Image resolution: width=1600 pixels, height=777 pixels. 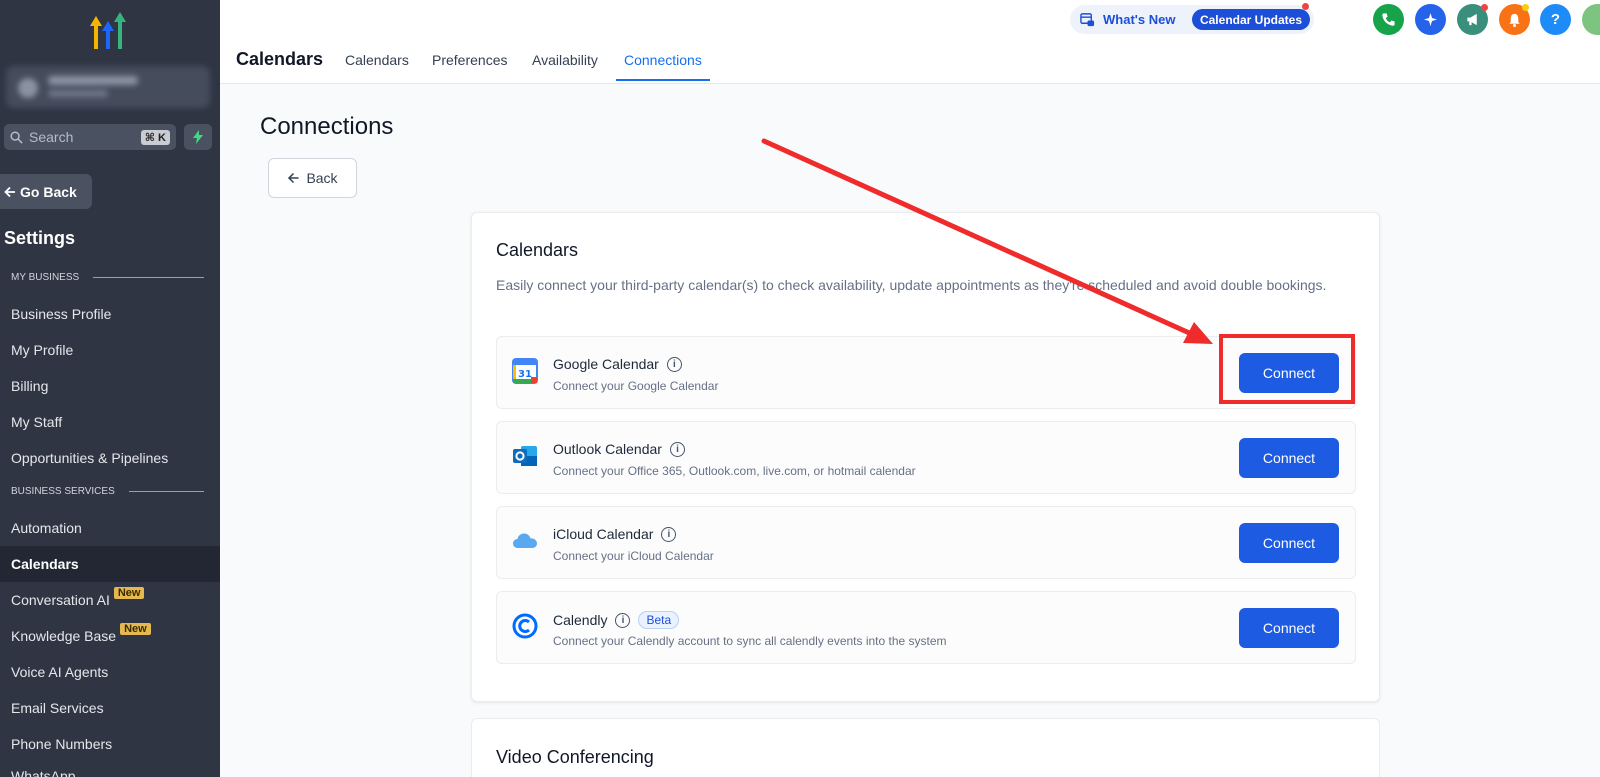 What do you see at coordinates (110, 564) in the screenshot?
I see `sidebar-item-calendars: Calendars` at bounding box center [110, 564].